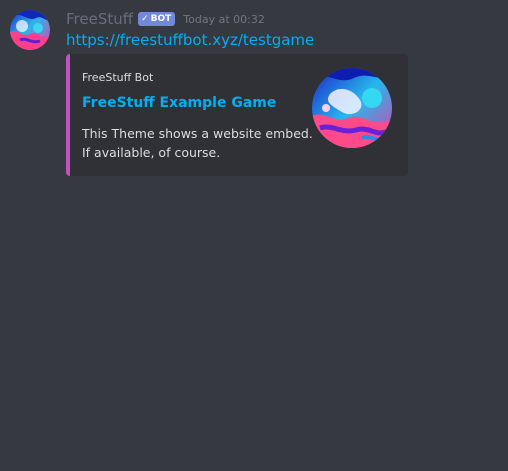 This screenshot has width=508, height=471. Describe the element at coordinates (179, 103) in the screenshot. I see `embed-title-link: FreeStuff Example Game` at that location.